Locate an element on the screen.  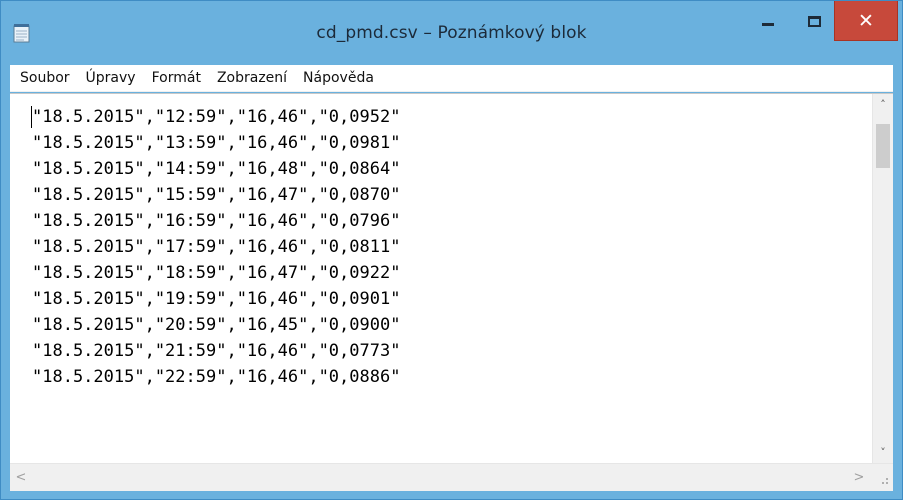
title-bar: cd_pmd.csv – Poznámkový blok ✕ is located at coordinates (451, 33).